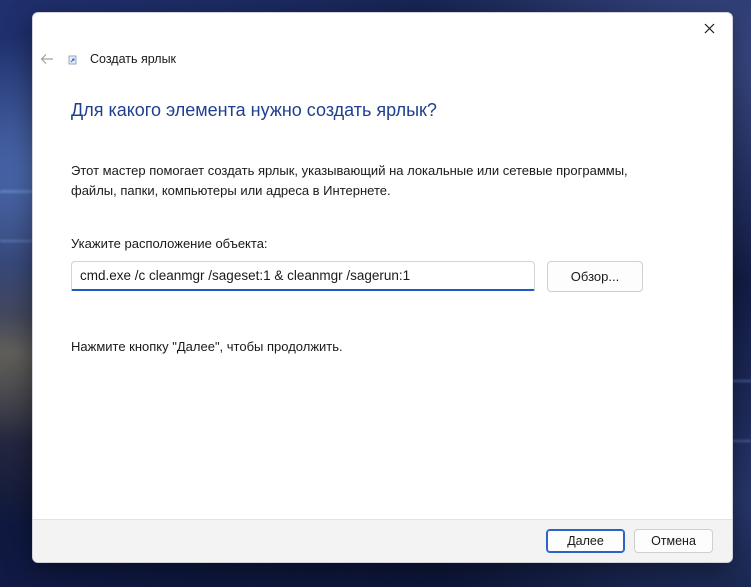 The height and width of the screenshot is (587, 751). Describe the element at coordinates (382, 540) in the screenshot. I see `dialog-footer: Далее Отмена` at that location.